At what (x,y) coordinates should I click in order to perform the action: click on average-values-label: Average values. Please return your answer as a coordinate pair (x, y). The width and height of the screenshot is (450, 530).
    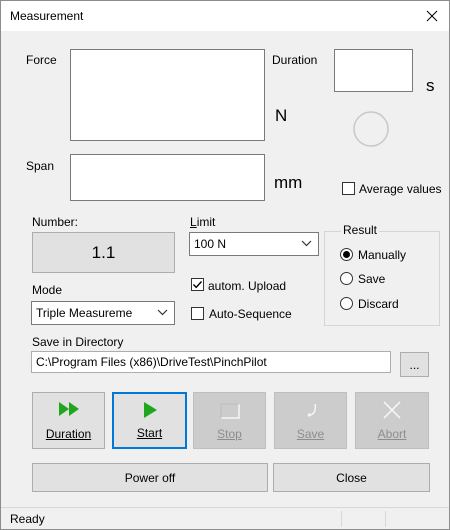
    Looking at the image, I should click on (400, 189).